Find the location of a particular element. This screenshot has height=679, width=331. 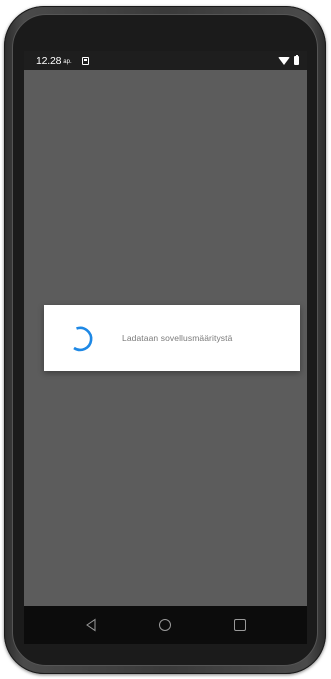

home-circle-icon is located at coordinates (165, 625).